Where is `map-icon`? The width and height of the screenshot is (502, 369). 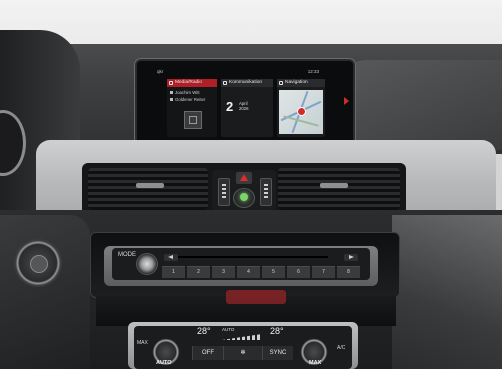
map-icon is located at coordinates (281, 83).